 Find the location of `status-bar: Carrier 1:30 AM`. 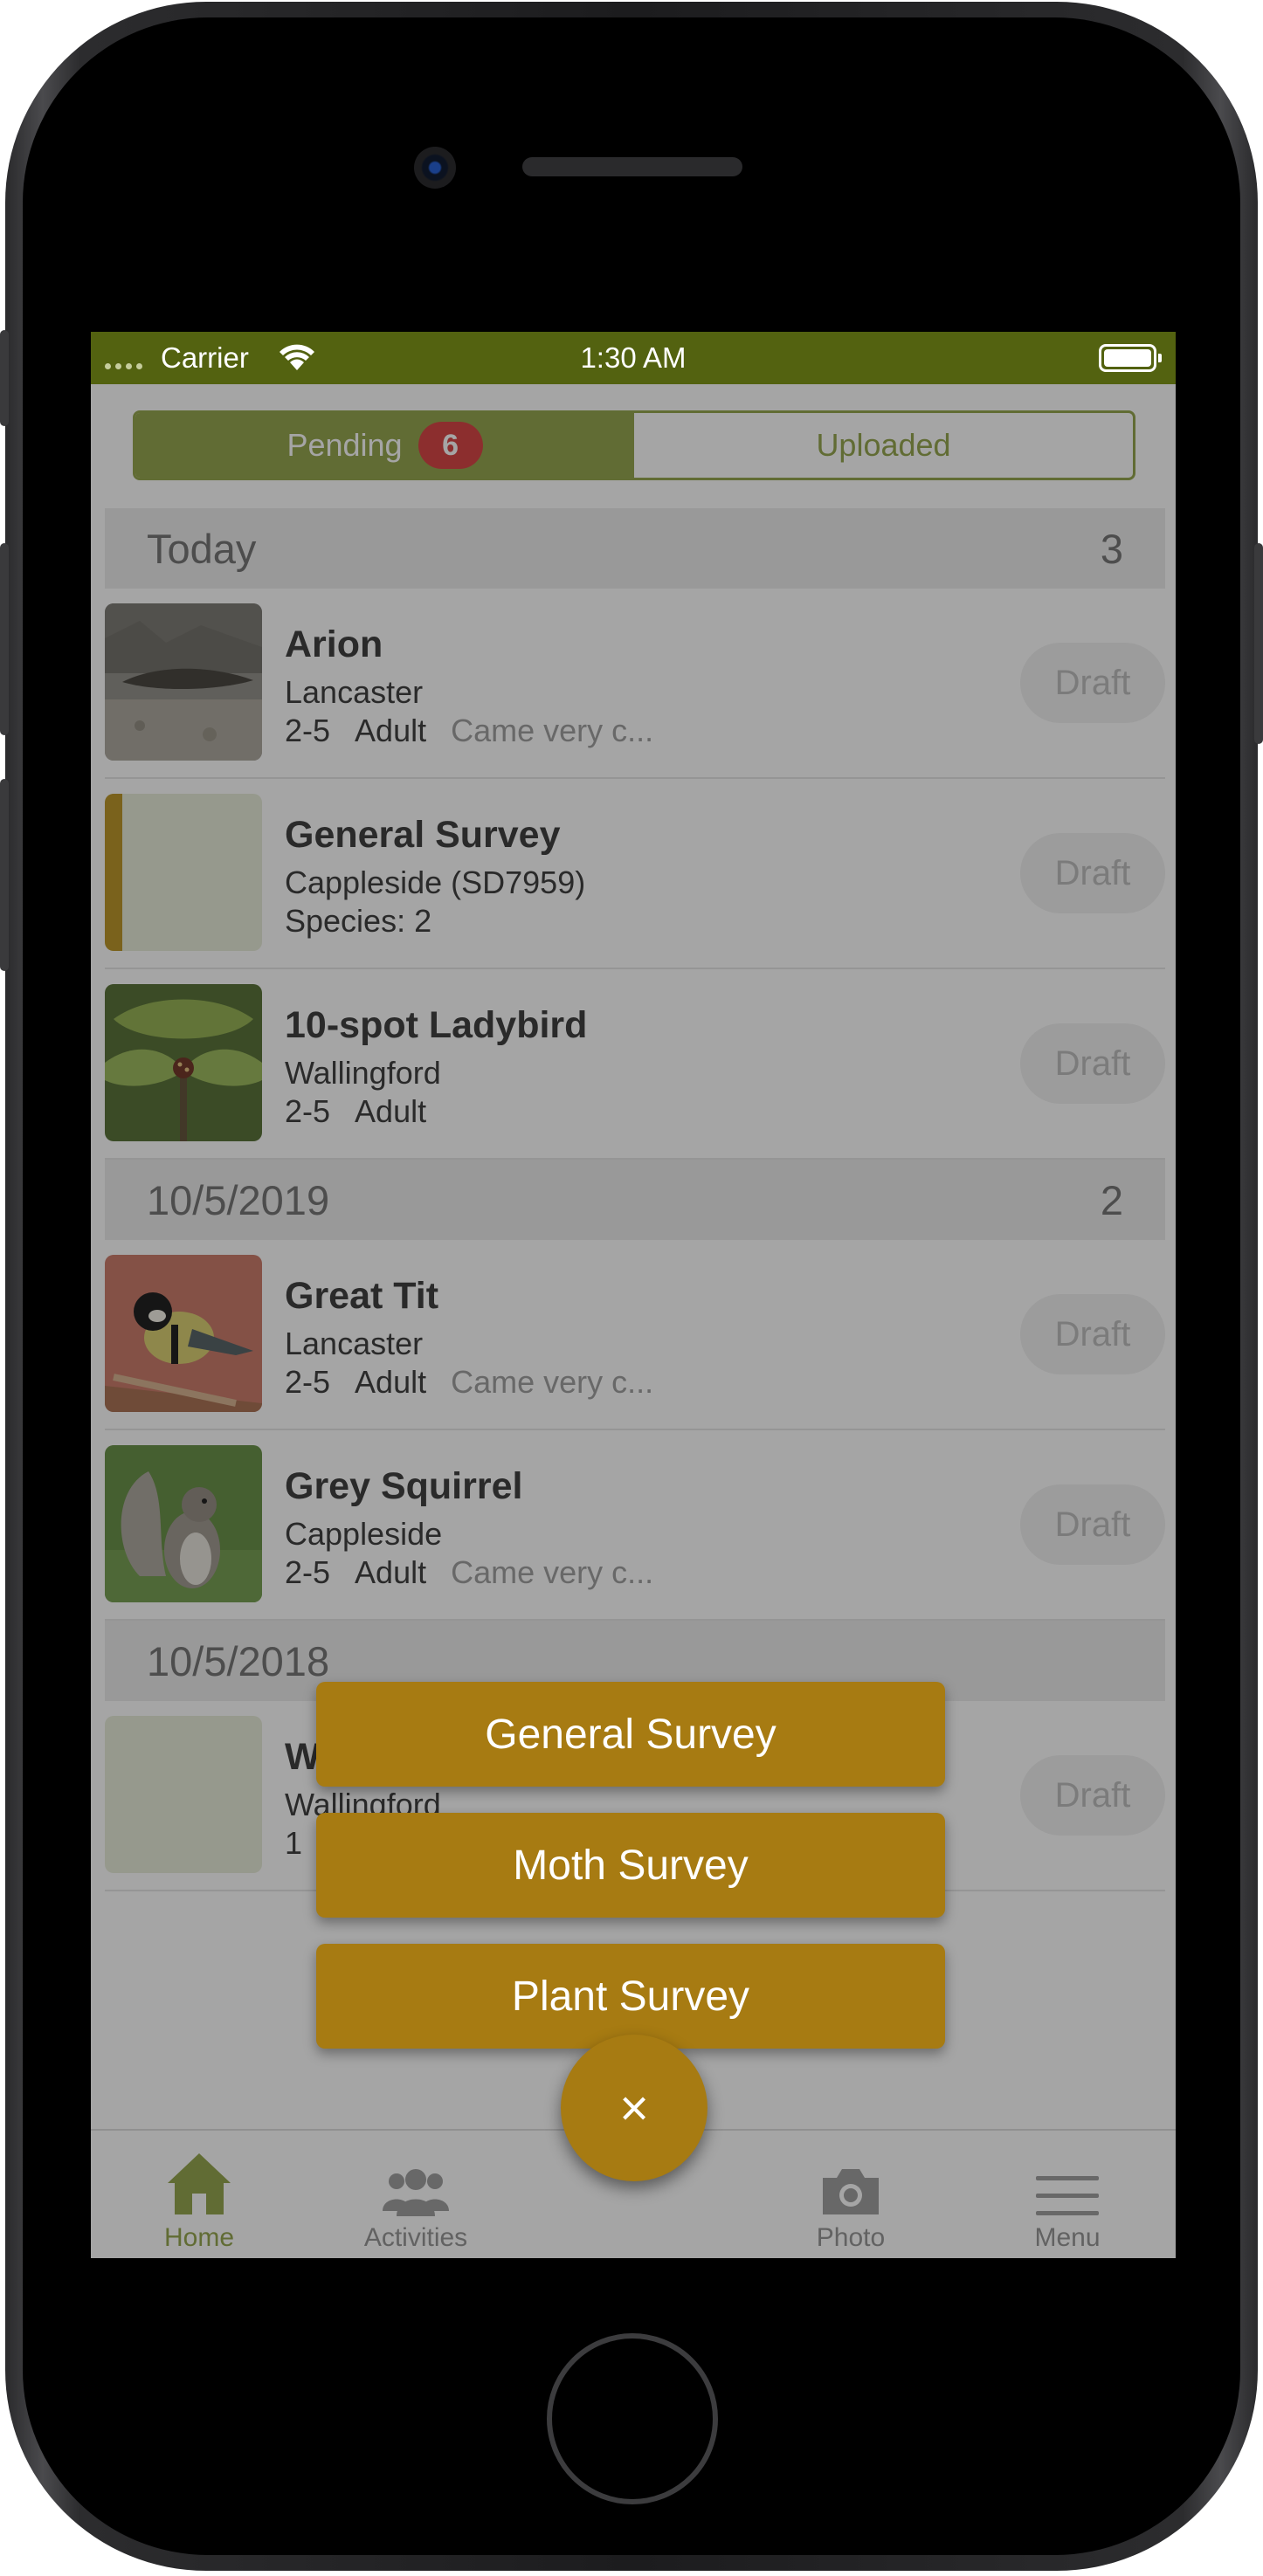

status-bar: Carrier 1:30 AM is located at coordinates (633, 358).